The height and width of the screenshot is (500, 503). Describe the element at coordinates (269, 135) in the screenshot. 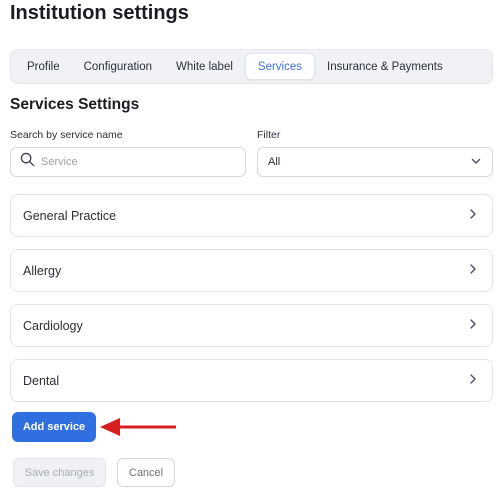

I see `filter-label: Filter` at that location.